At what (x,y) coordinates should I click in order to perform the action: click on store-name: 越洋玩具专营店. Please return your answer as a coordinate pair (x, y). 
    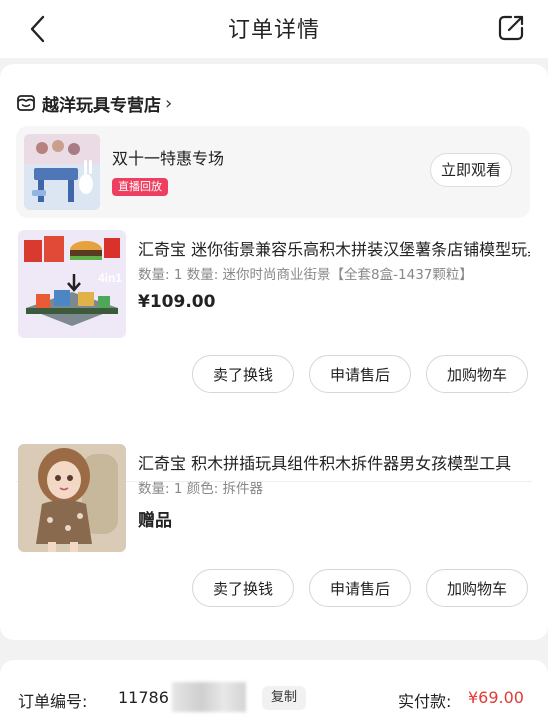
    Looking at the image, I should click on (101, 105).